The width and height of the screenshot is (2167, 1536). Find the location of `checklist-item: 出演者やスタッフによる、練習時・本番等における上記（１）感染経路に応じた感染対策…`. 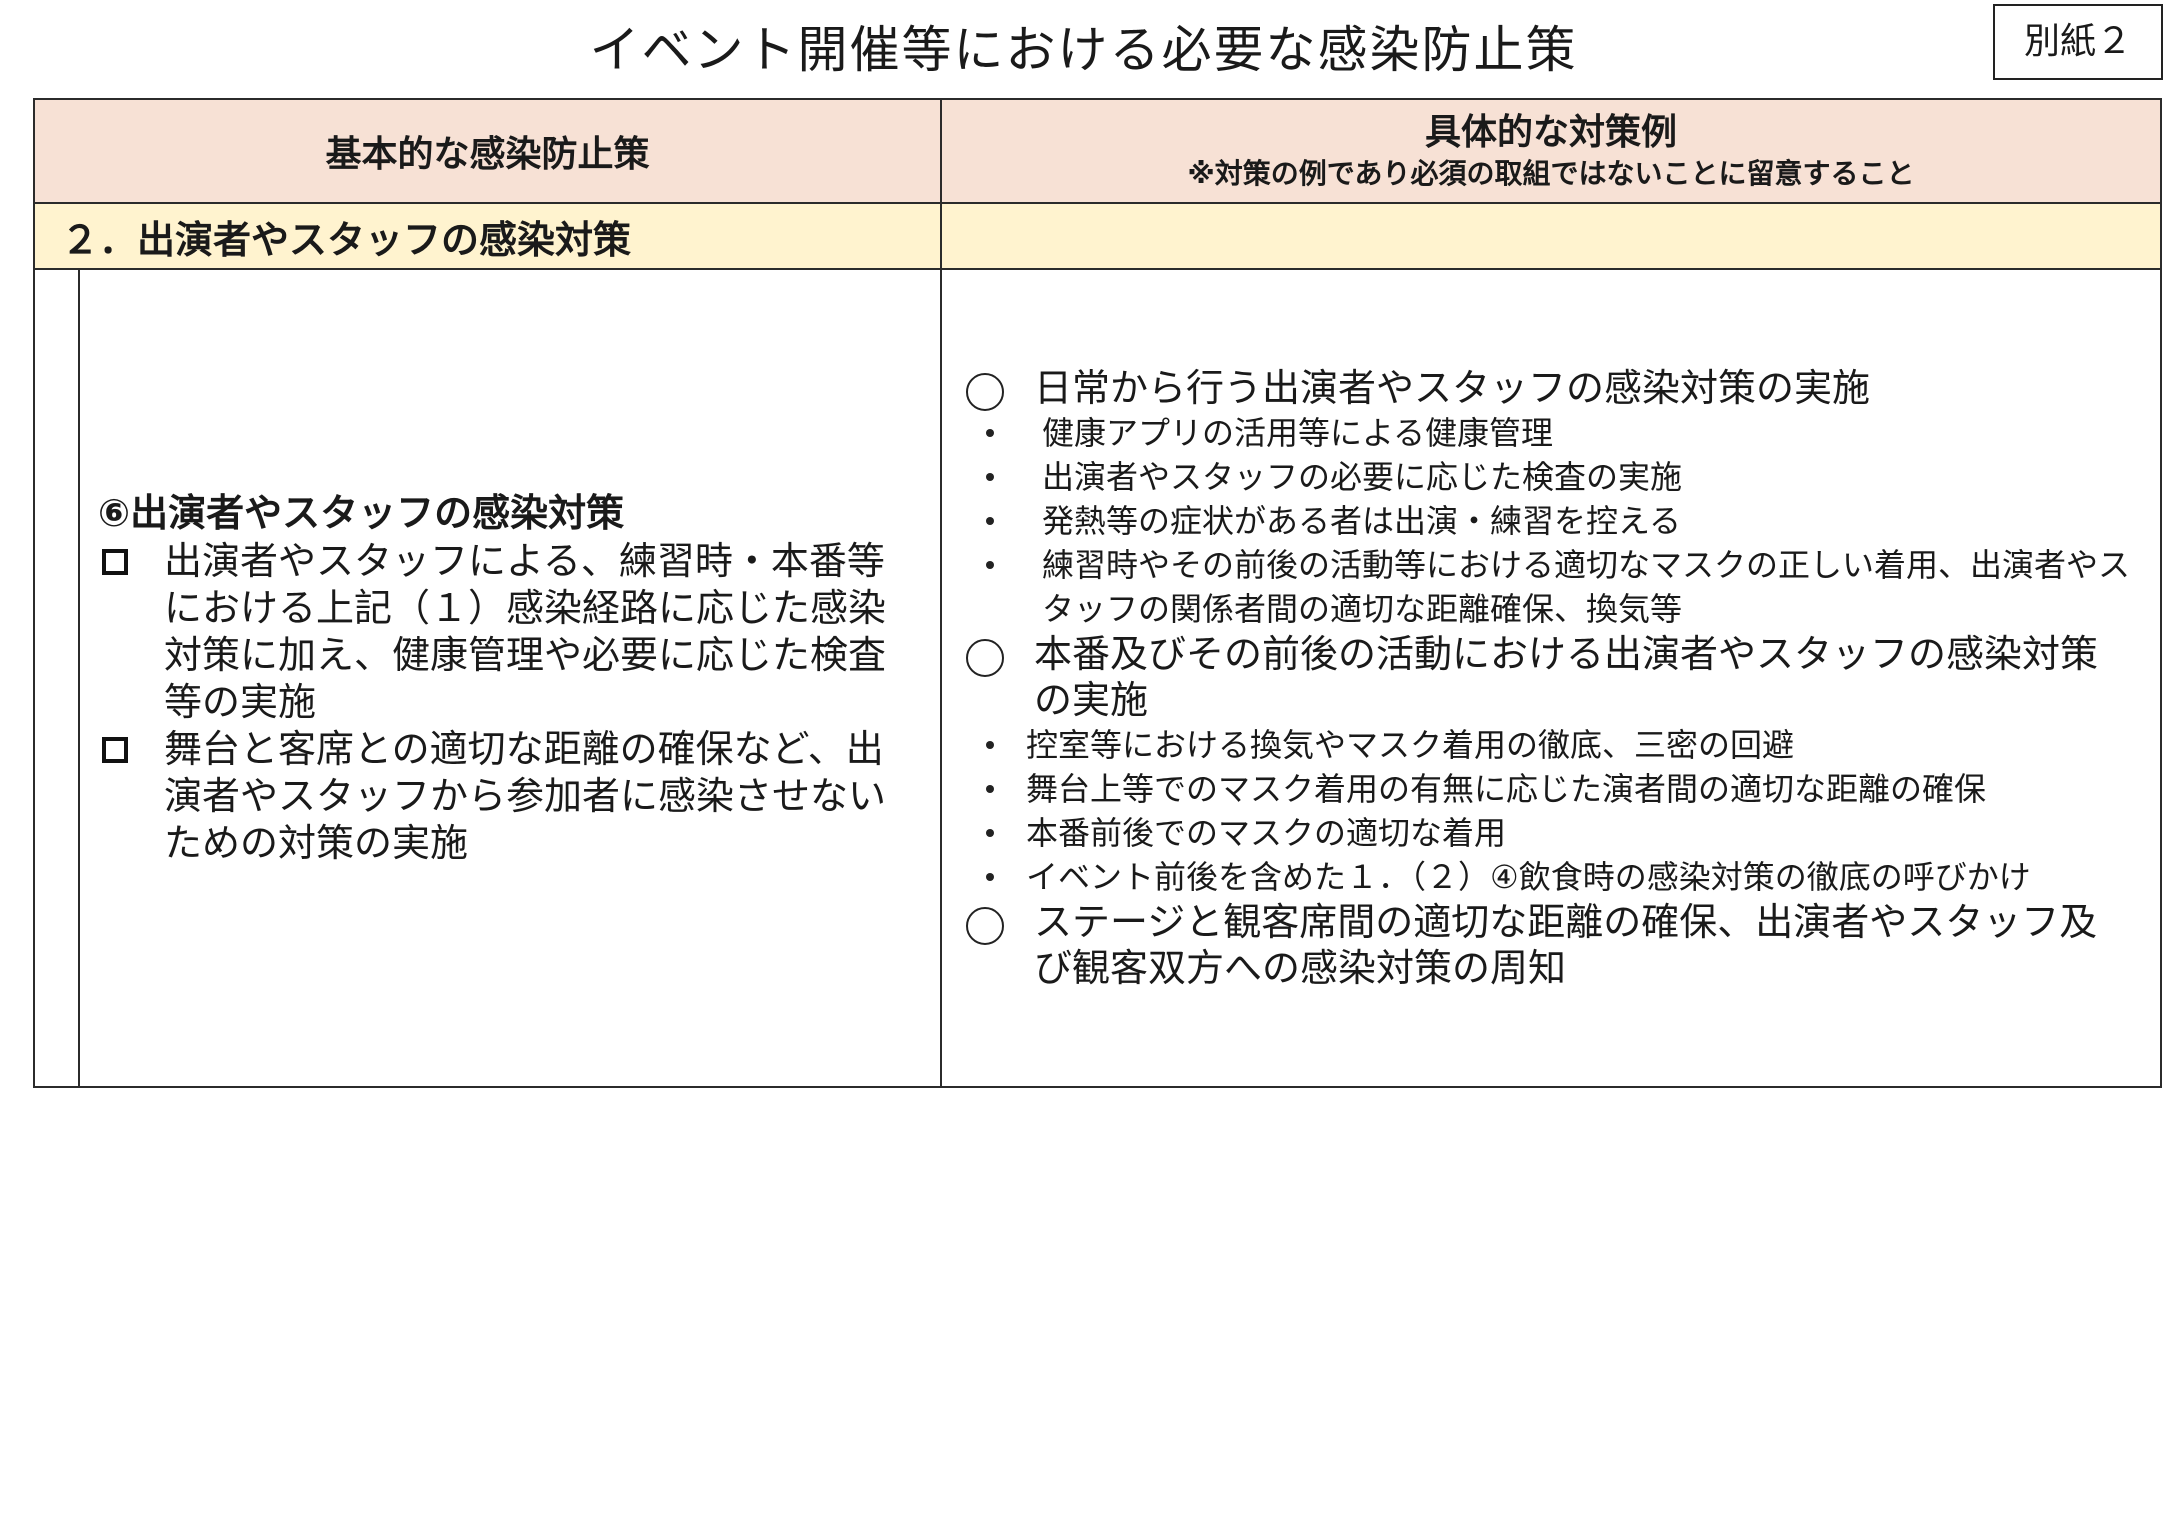

checklist-item: 出演者やスタッフによる、練習時・本番等における上記（１）感染経路に応じた感染対策… is located at coordinates (502, 632).